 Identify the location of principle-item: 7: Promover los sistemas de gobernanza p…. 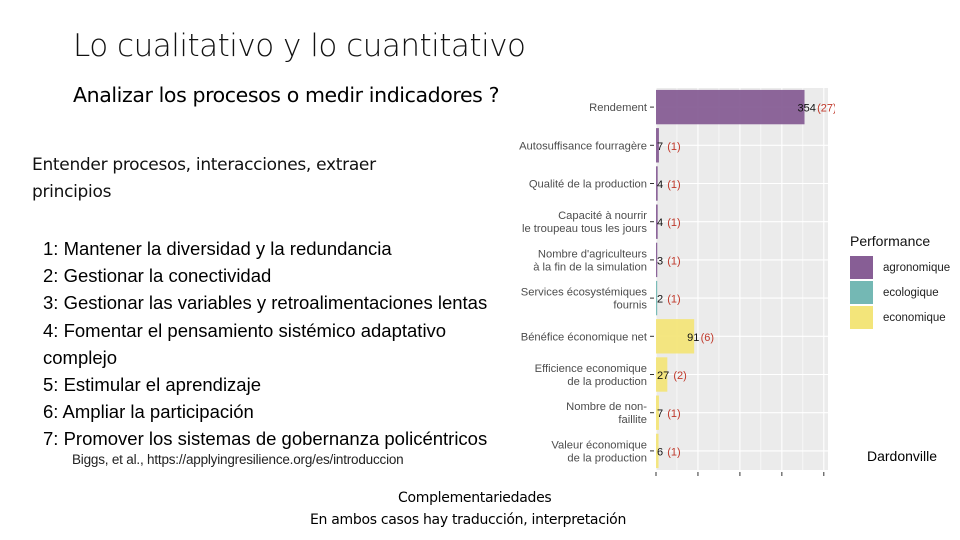
(265, 439).